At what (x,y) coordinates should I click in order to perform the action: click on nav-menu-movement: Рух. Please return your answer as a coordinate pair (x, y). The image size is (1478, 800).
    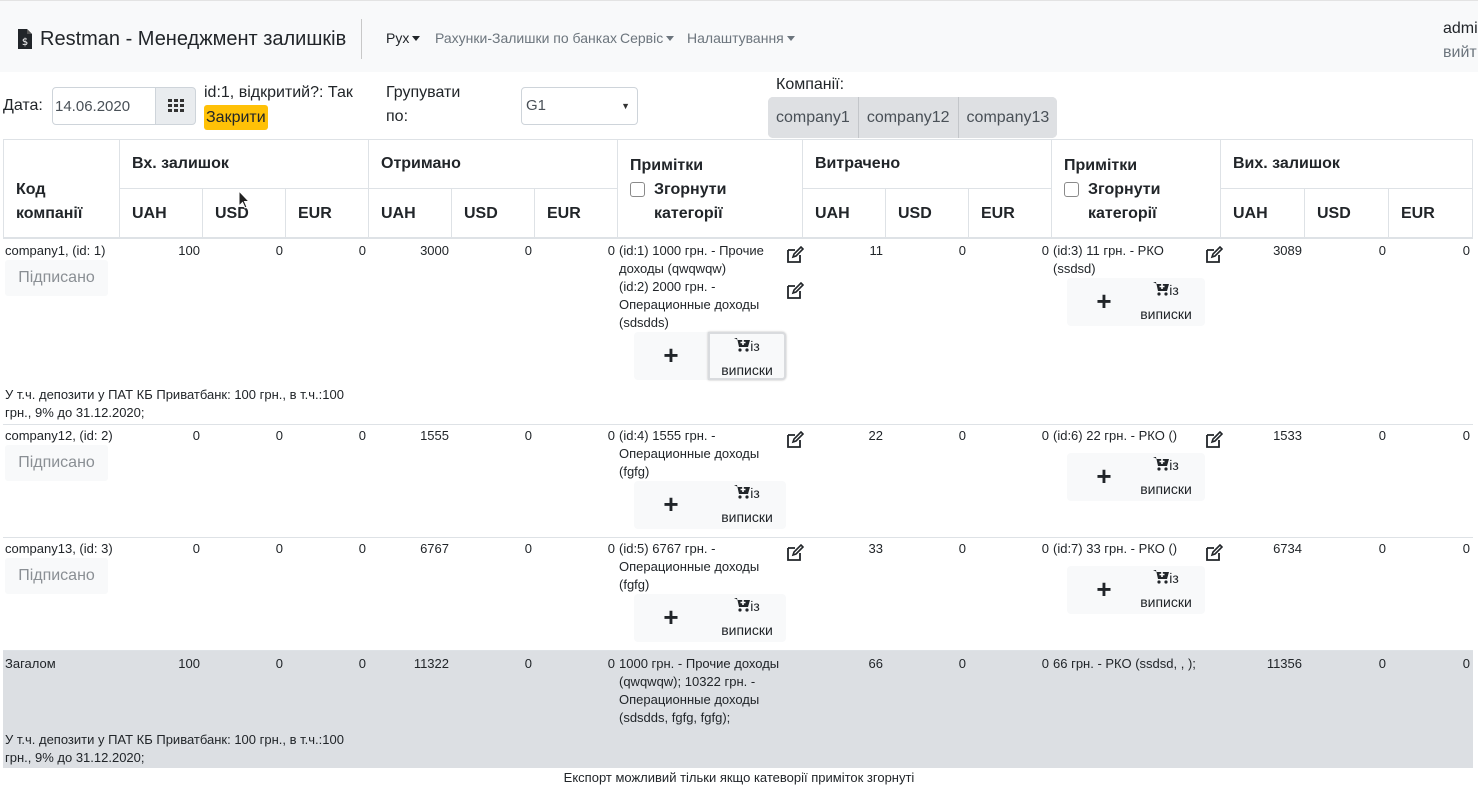
    Looking at the image, I should click on (403, 38).